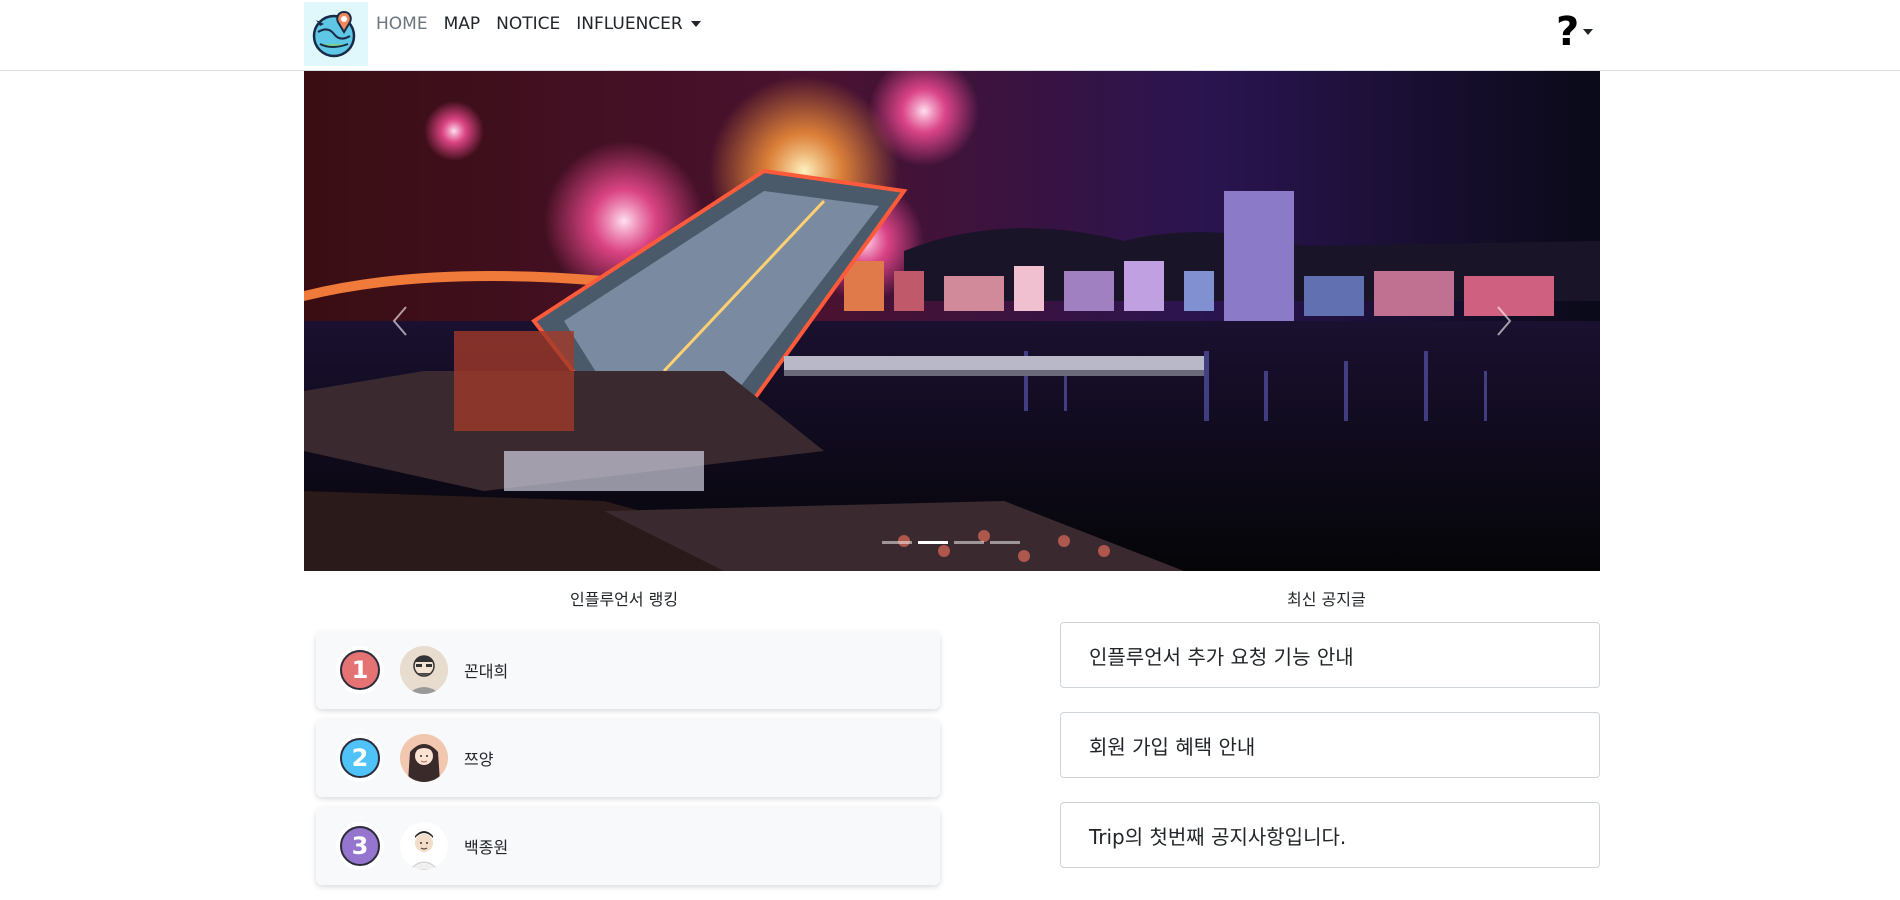 The image size is (1900, 900). I want to click on nav-home-link: HOME, so click(402, 24).